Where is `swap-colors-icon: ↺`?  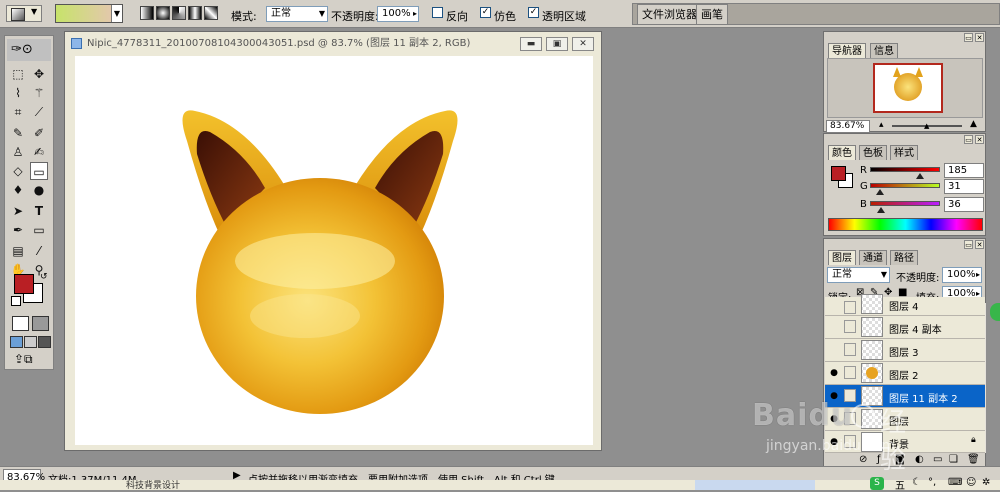
swap-colors-icon: ↺ is located at coordinates (44, 277).